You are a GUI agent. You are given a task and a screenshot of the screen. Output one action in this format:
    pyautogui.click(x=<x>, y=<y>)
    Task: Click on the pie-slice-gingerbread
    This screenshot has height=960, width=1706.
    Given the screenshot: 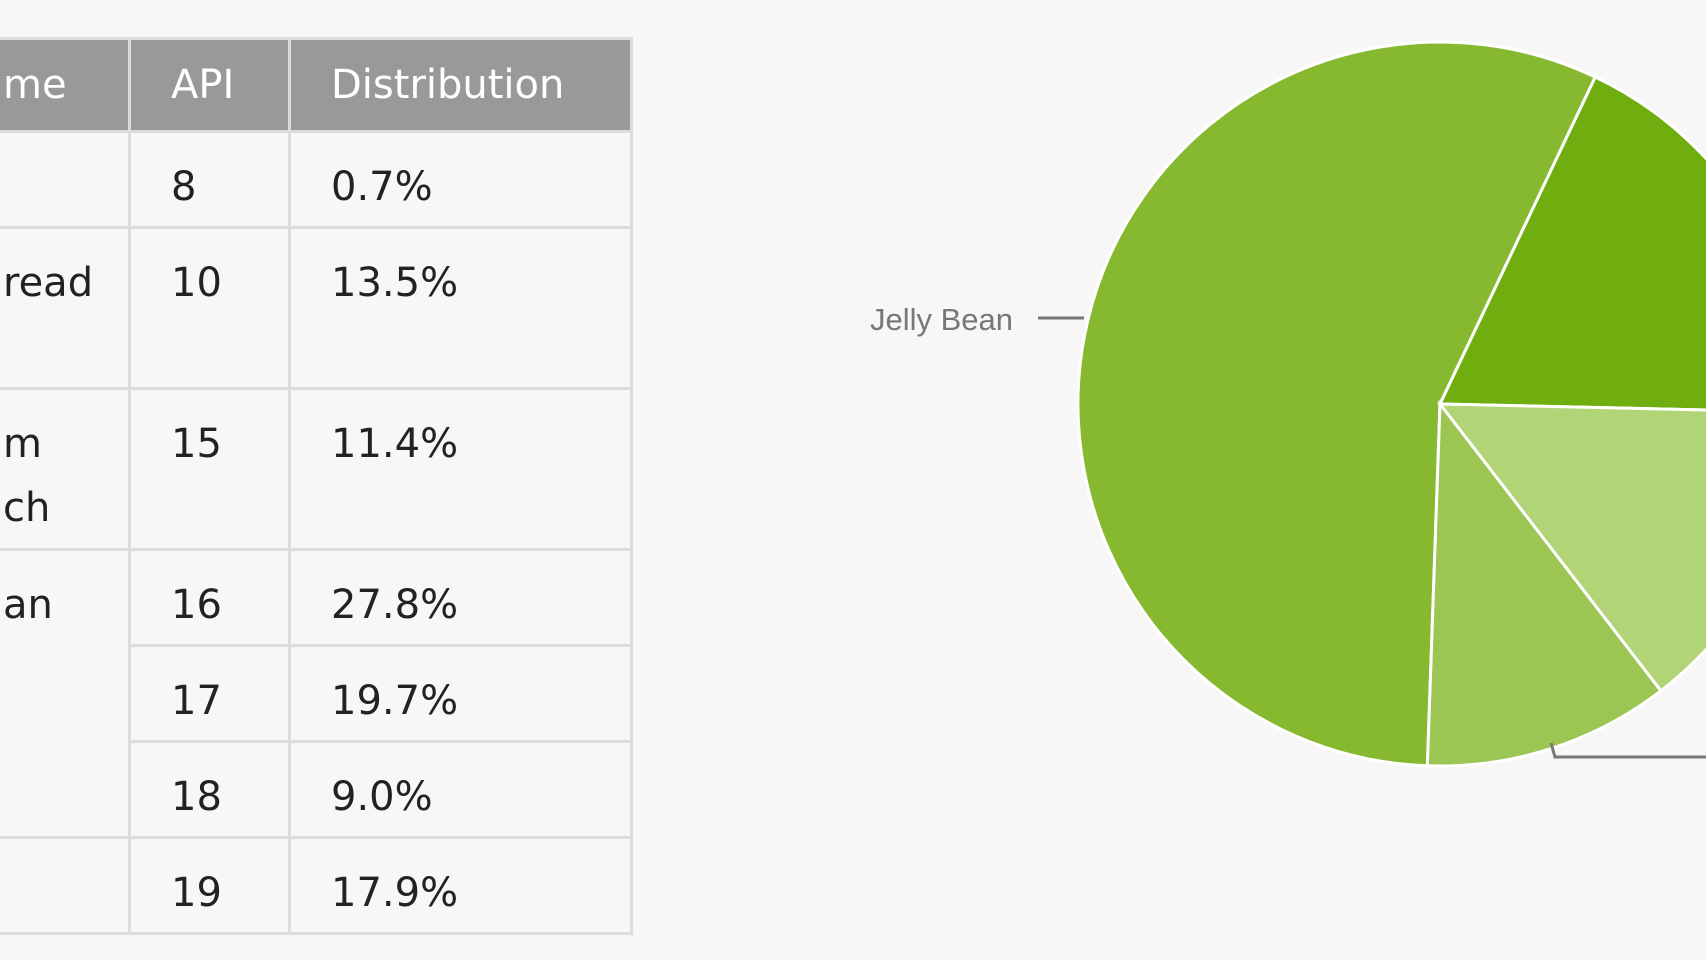 What is the action you would take?
    pyautogui.click(x=1544, y=583)
    